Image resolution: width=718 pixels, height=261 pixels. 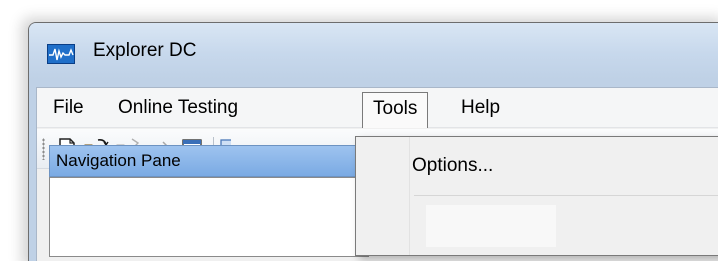 I want to click on menu-item-blank, so click(x=491, y=226).